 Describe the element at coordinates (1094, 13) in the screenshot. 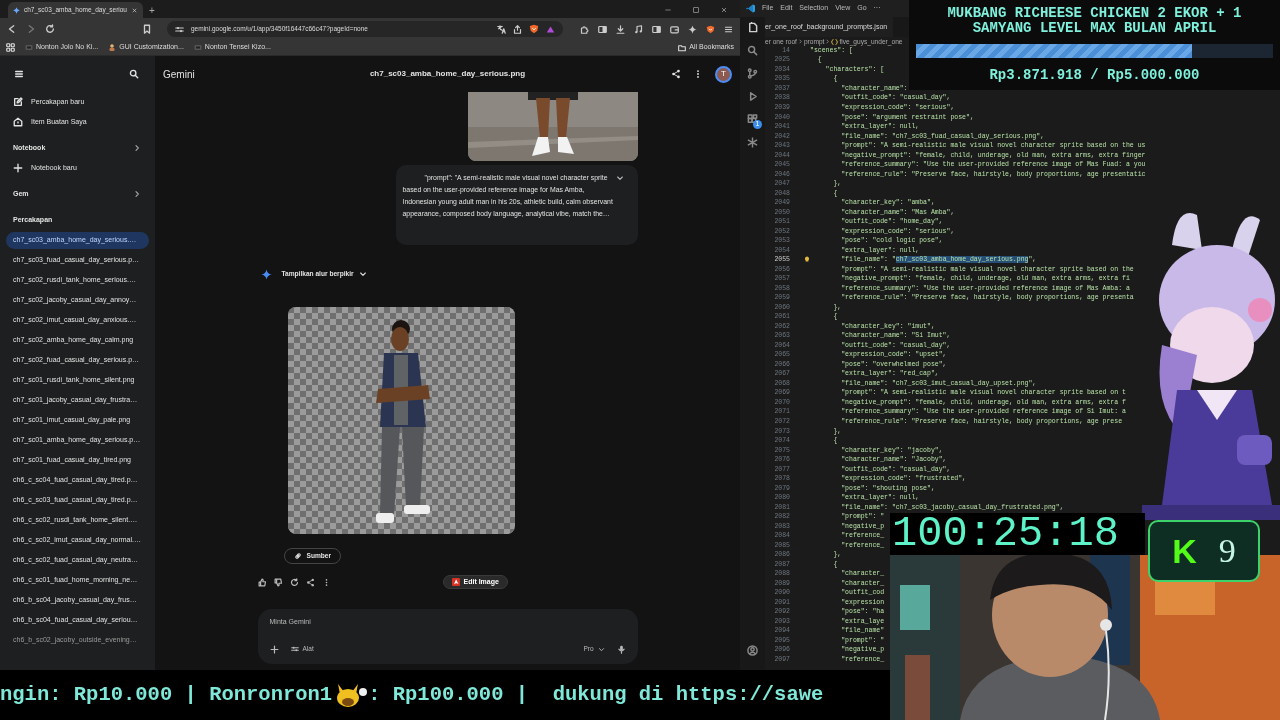

I see `goal-title: MUKBANG RICHEESE CHICKEN 2 EKOR + 1` at that location.